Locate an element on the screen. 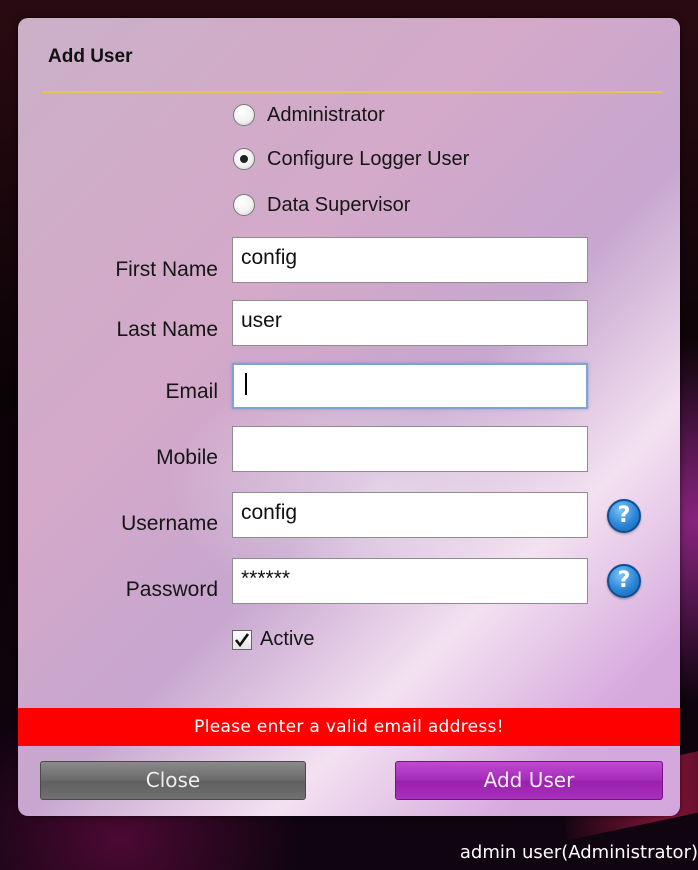 The image size is (698, 870). mobile-input is located at coordinates (410, 449).